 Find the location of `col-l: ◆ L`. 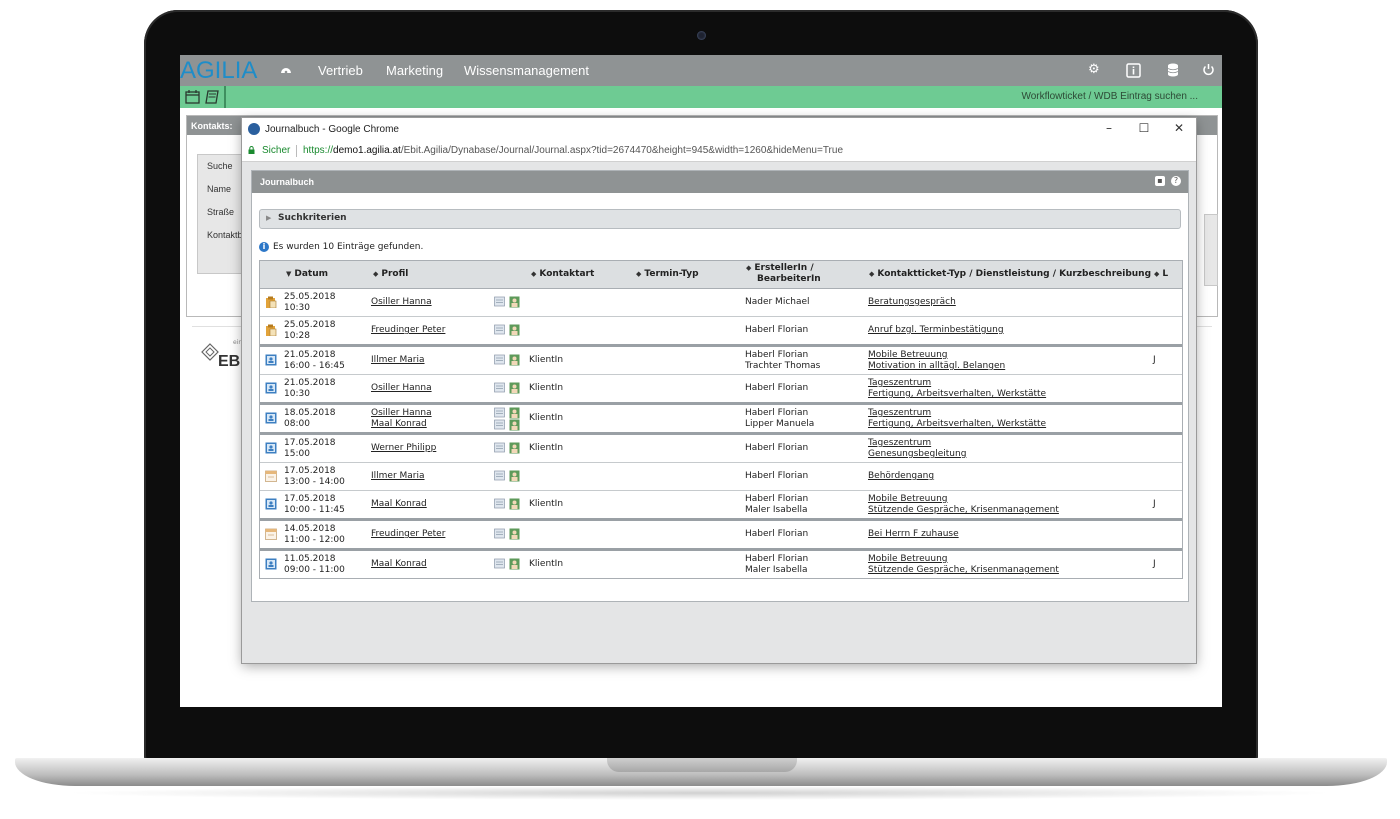

col-l: ◆ L is located at coordinates (1161, 274).